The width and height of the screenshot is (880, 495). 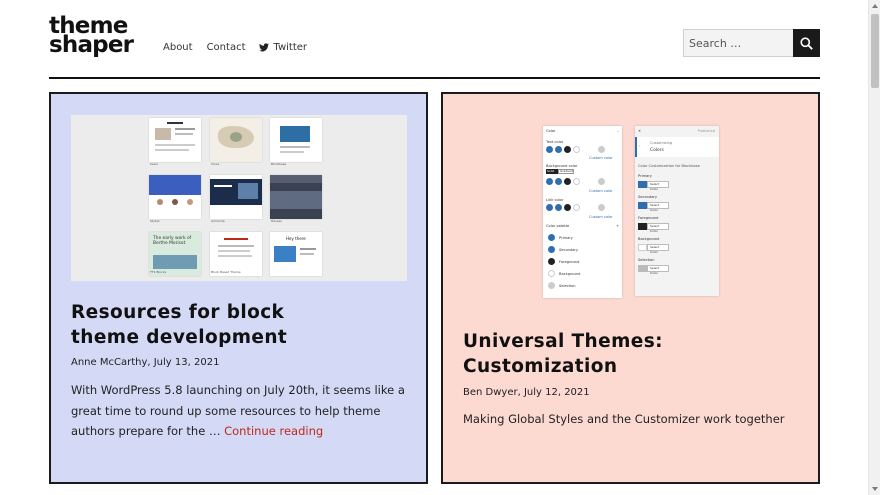 What do you see at coordinates (264, 47) in the screenshot?
I see `twitter-icon` at bounding box center [264, 47].